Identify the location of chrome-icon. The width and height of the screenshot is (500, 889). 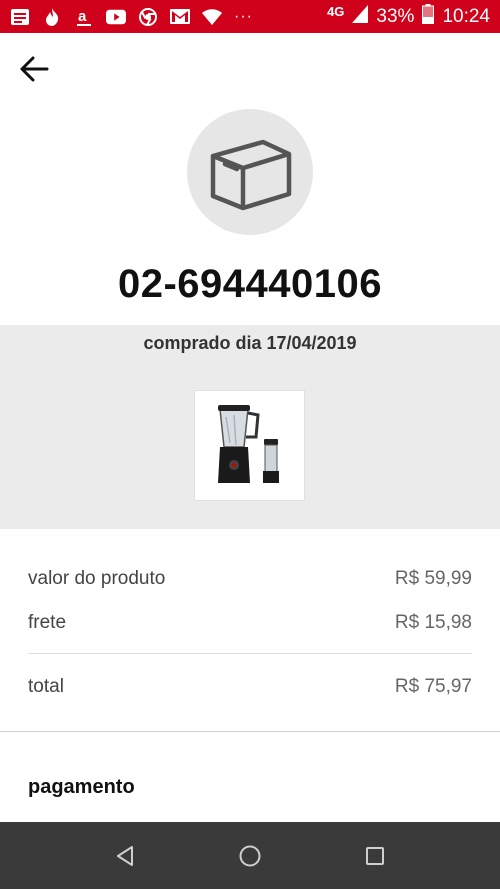
(148, 17).